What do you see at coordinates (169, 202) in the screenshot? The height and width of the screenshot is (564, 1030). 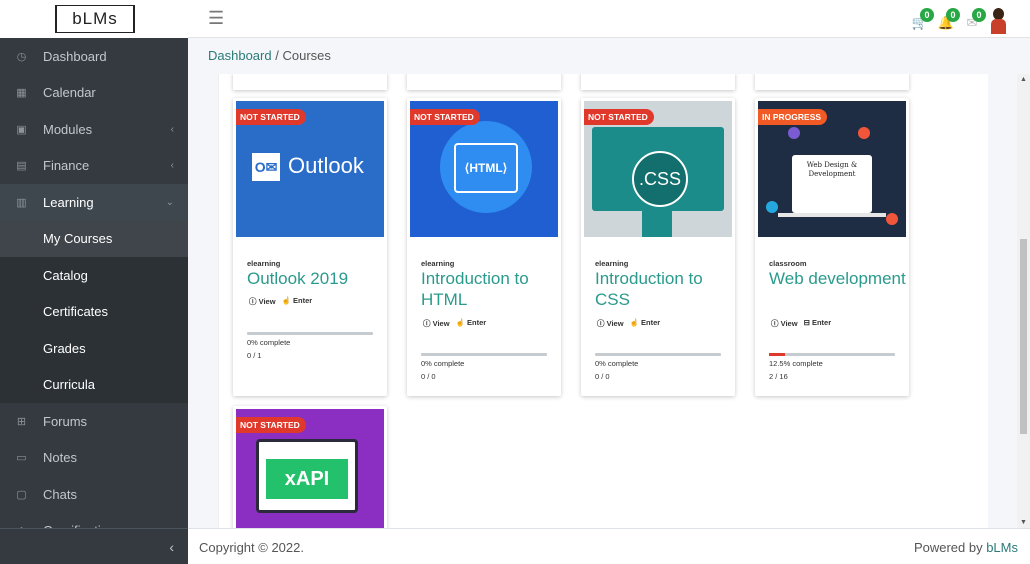 I see `chevron-down-icon: ⌄` at bounding box center [169, 202].